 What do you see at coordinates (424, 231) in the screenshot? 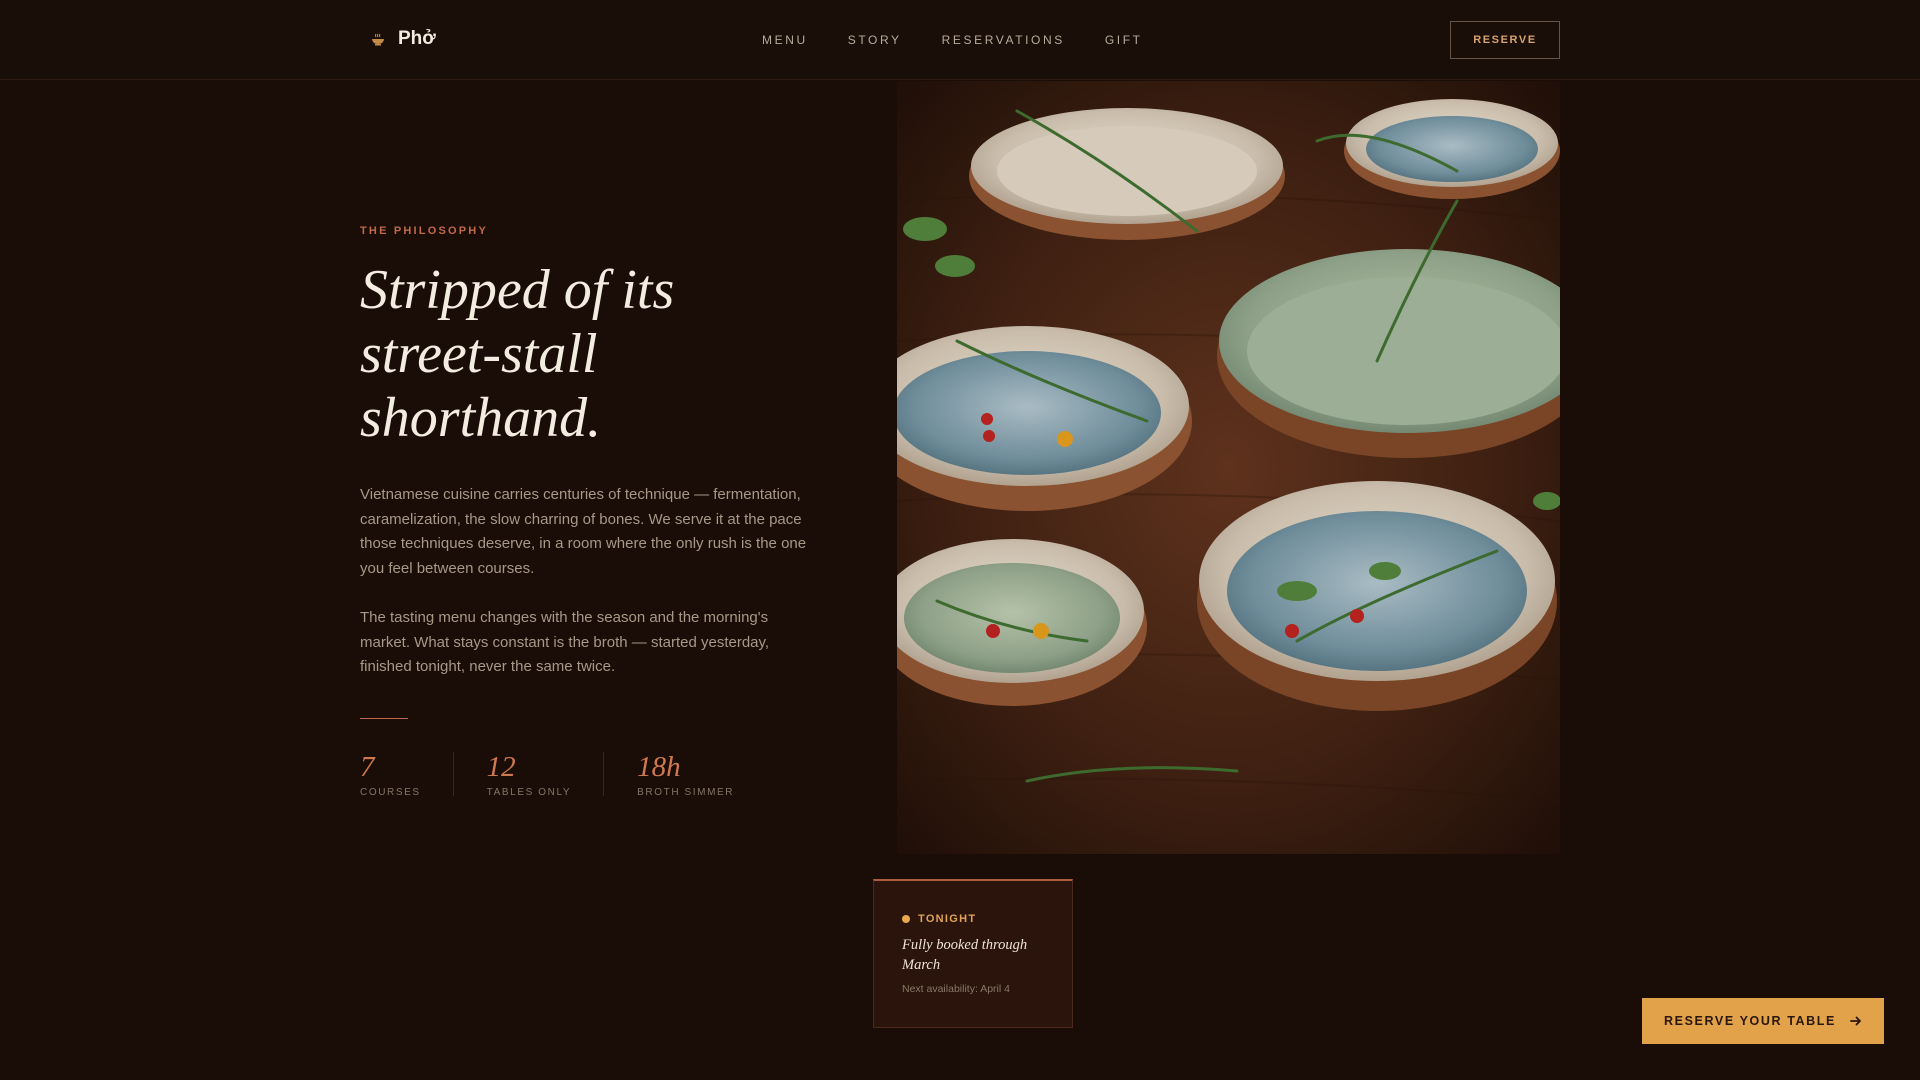
I see `section-eyebrow: THE PHILOSOPHY` at bounding box center [424, 231].